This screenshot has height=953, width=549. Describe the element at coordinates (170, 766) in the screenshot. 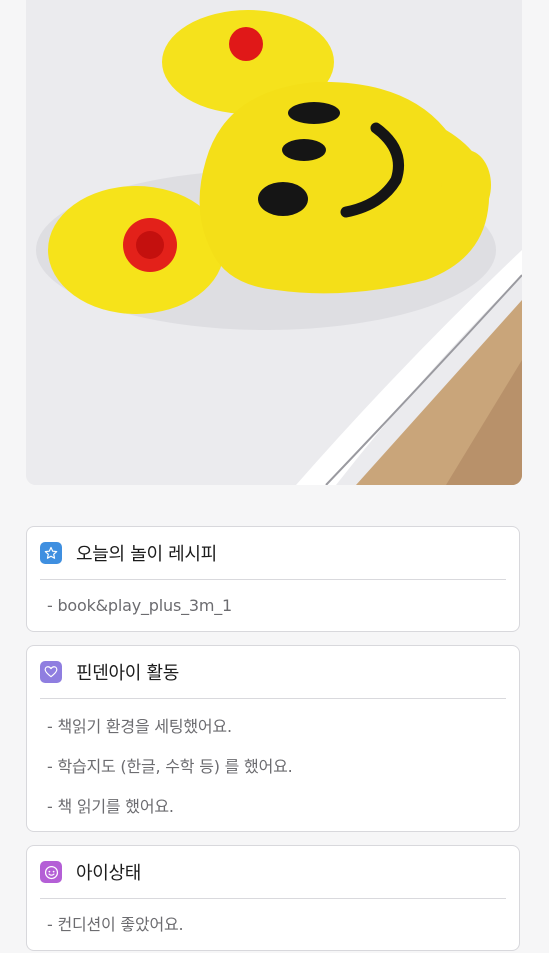

I see `list-item: - 학습지도 (한글, 수학 등) 를 했어요.` at that location.